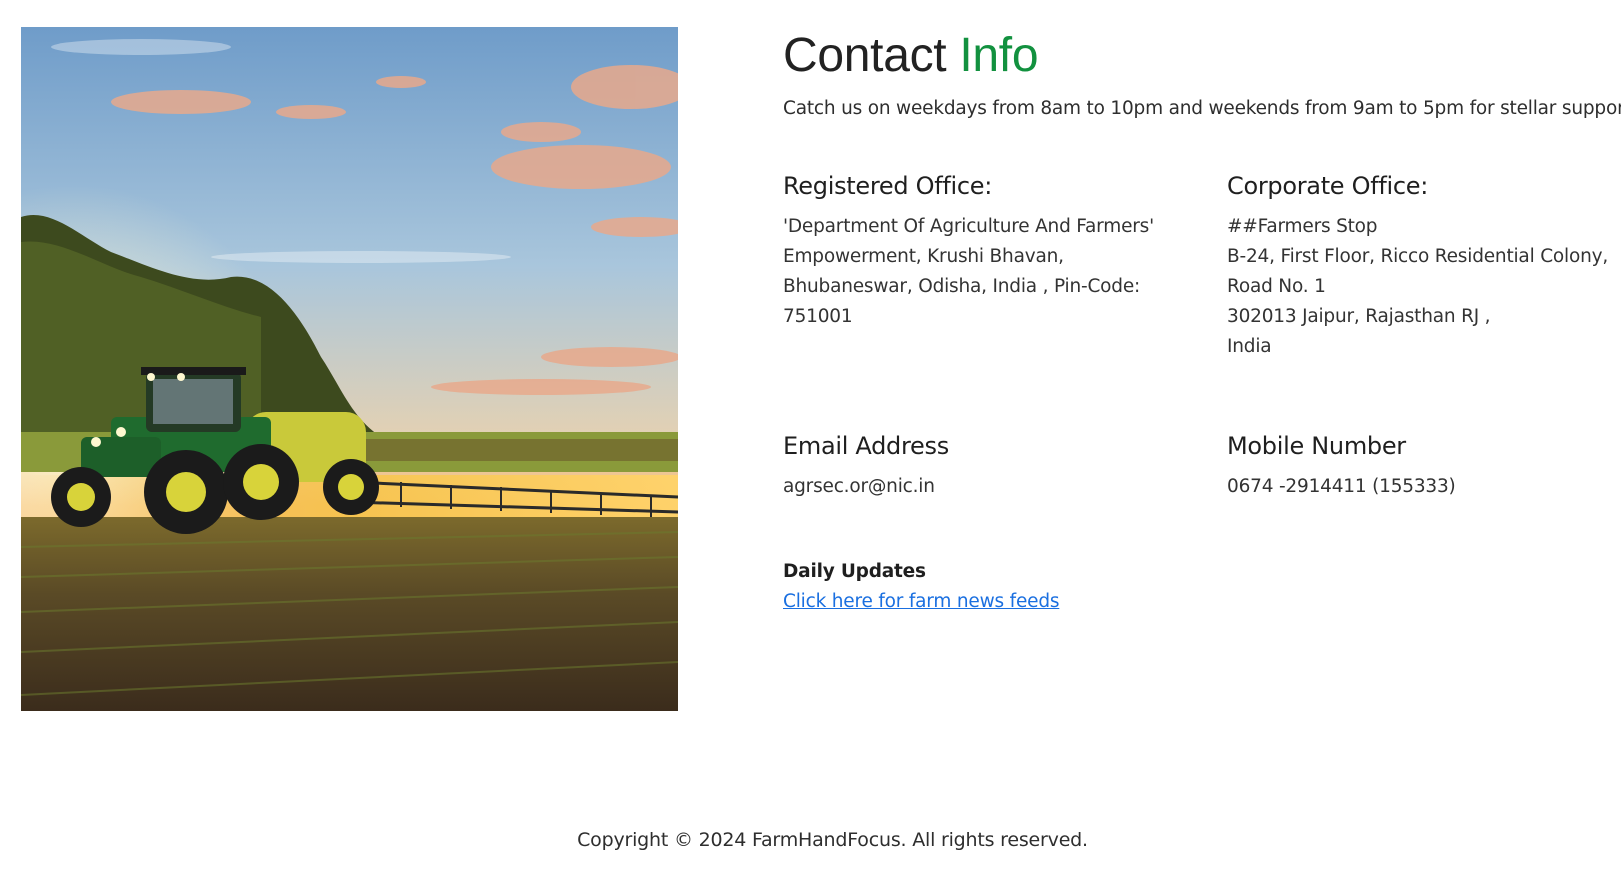  What do you see at coordinates (1359, 316) in the screenshot?
I see `address-line: 302013 Jaipur, Rajasthan RJ ,` at bounding box center [1359, 316].